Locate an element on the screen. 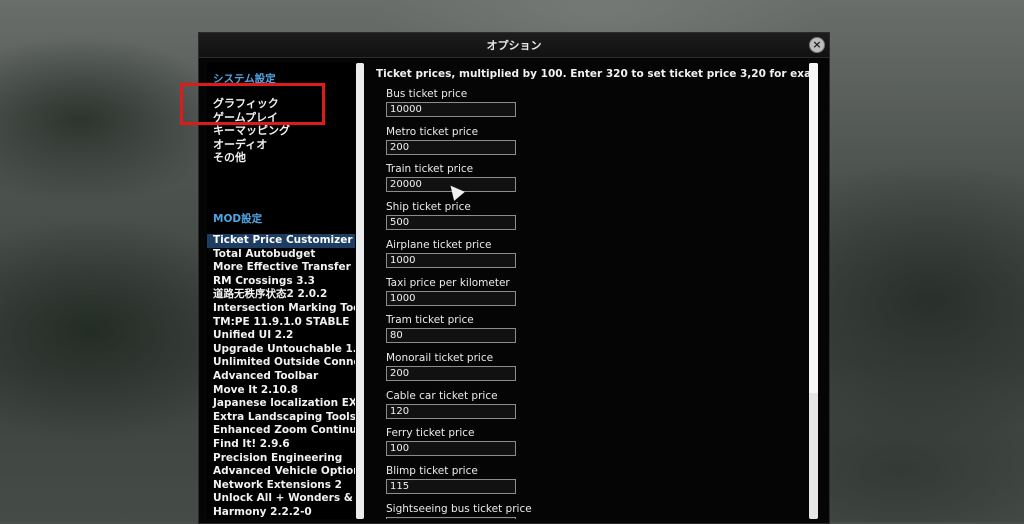 The image size is (1024, 524). panel-scroll-thumb is located at coordinates (813, 228).